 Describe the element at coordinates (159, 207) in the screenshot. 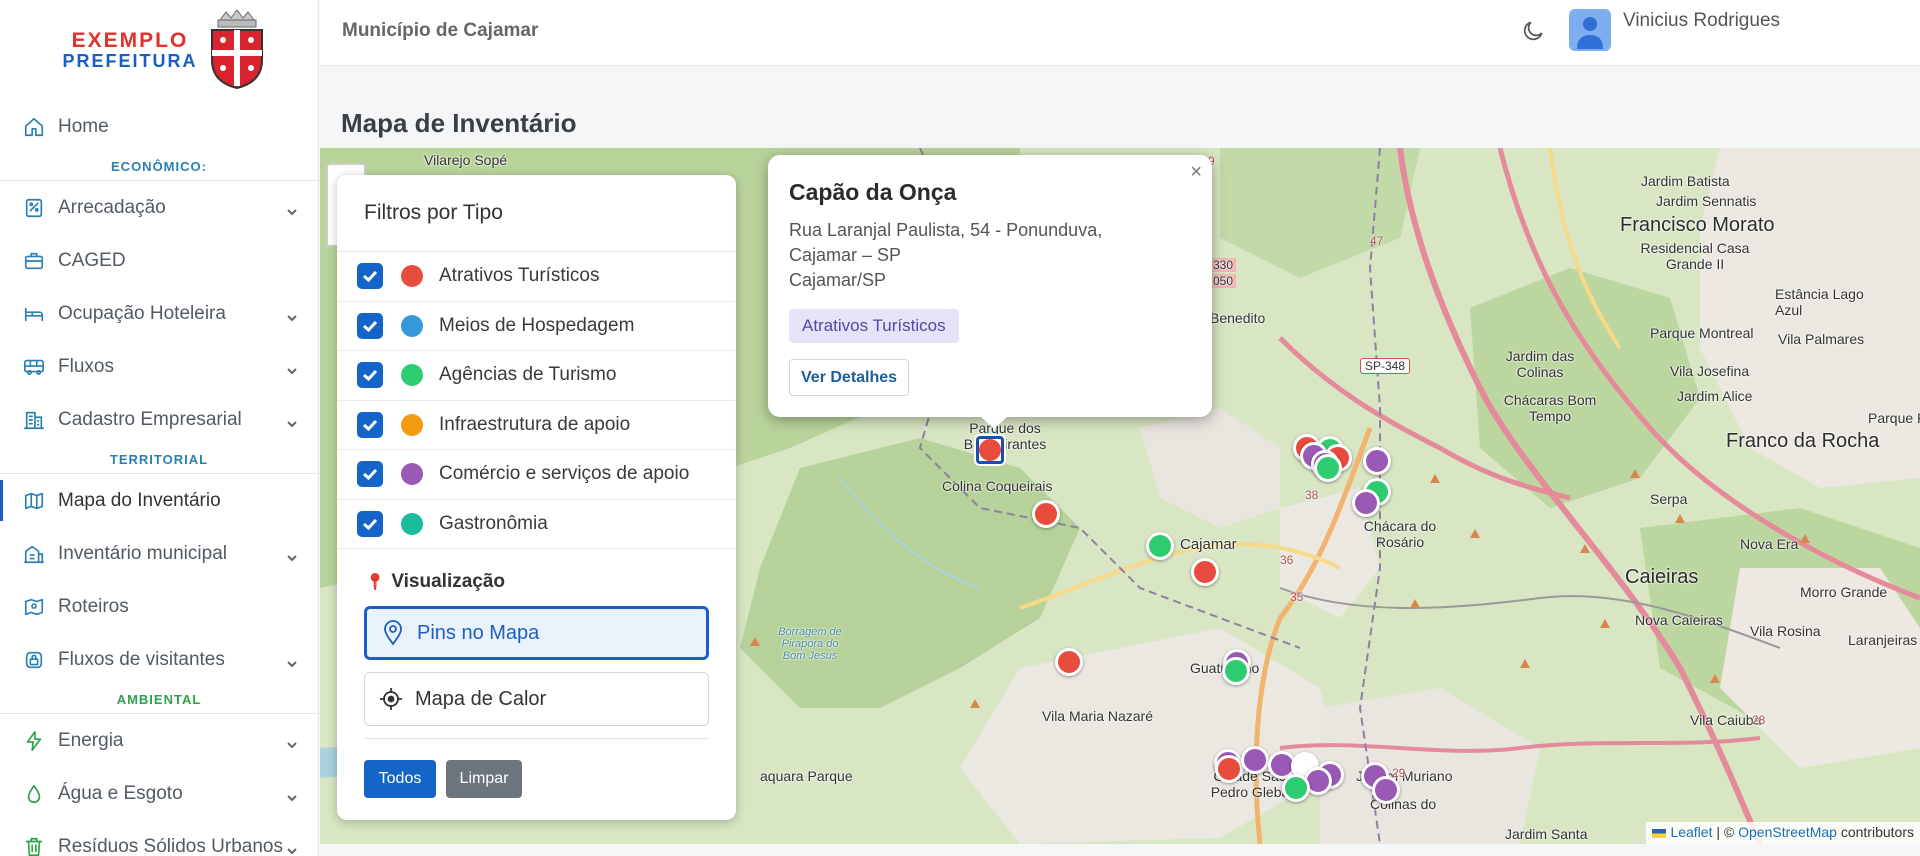

I see `sidebar-item-arrecadacao: Arrecadação` at that location.